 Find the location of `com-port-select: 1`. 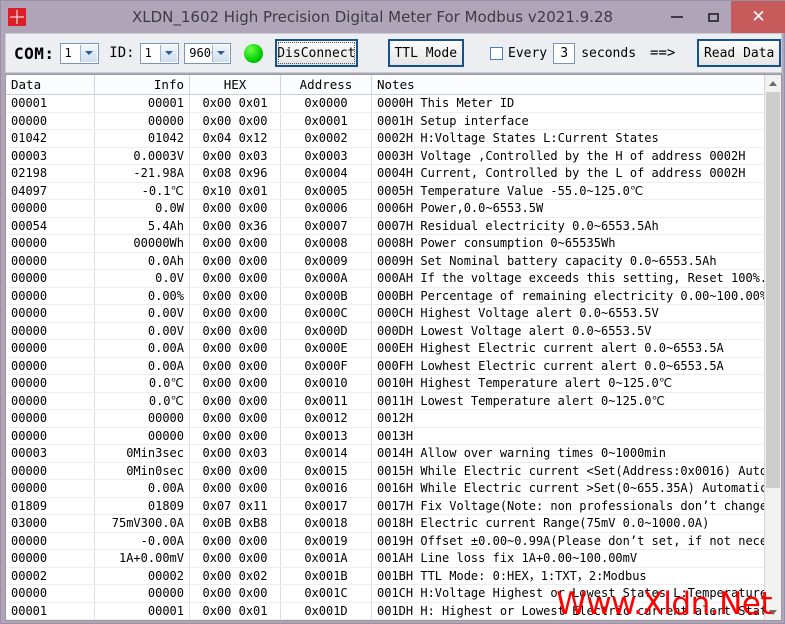

com-port-select: 1 is located at coordinates (79, 53).